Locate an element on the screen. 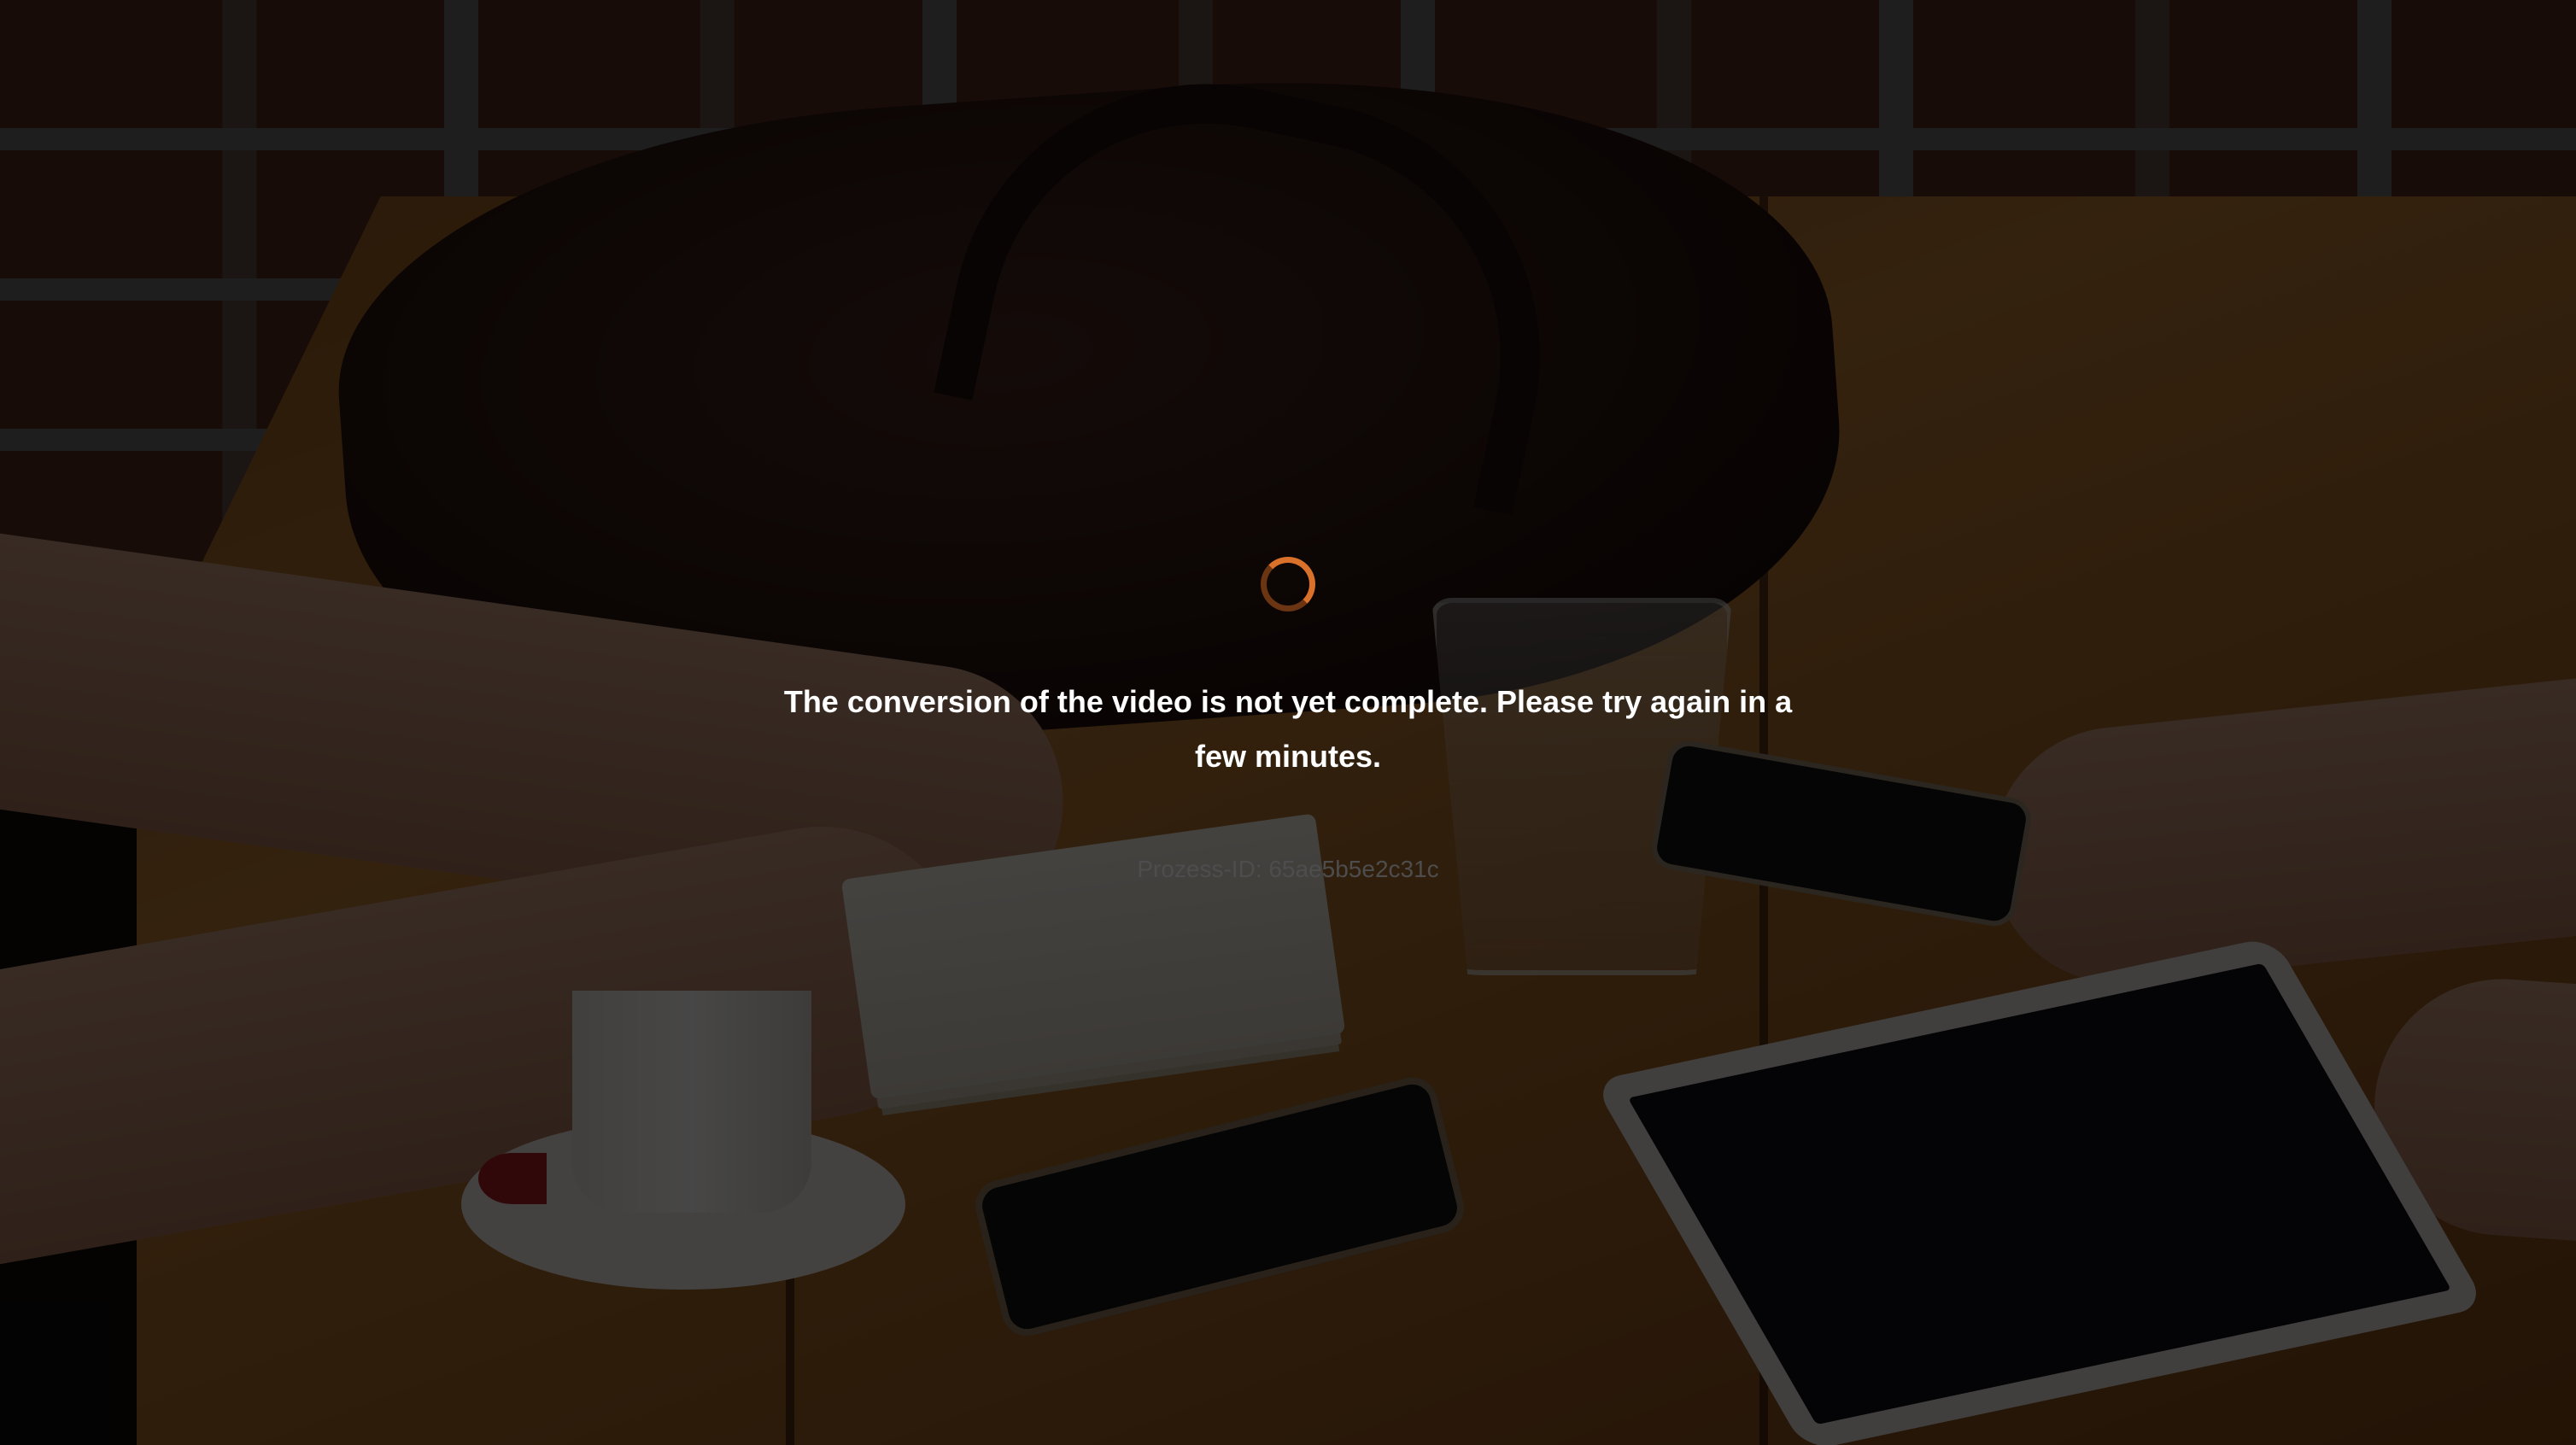 Image resolution: width=2576 pixels, height=1445 pixels. process-id-label: Prozess-ID: is located at coordinates (1199, 869).